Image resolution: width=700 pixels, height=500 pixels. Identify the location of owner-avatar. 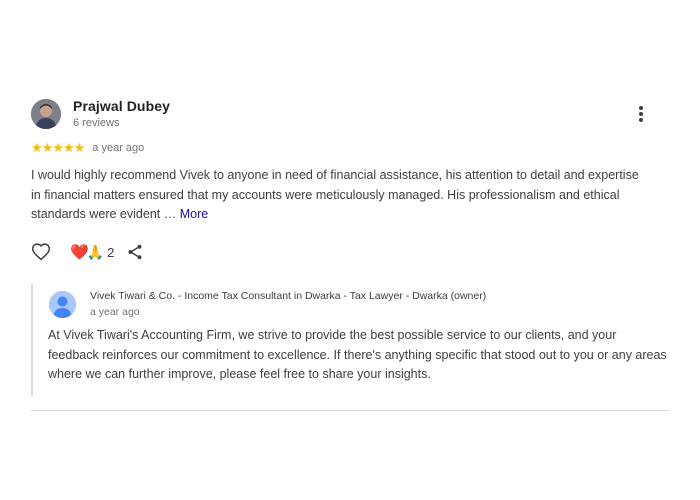
(62, 304).